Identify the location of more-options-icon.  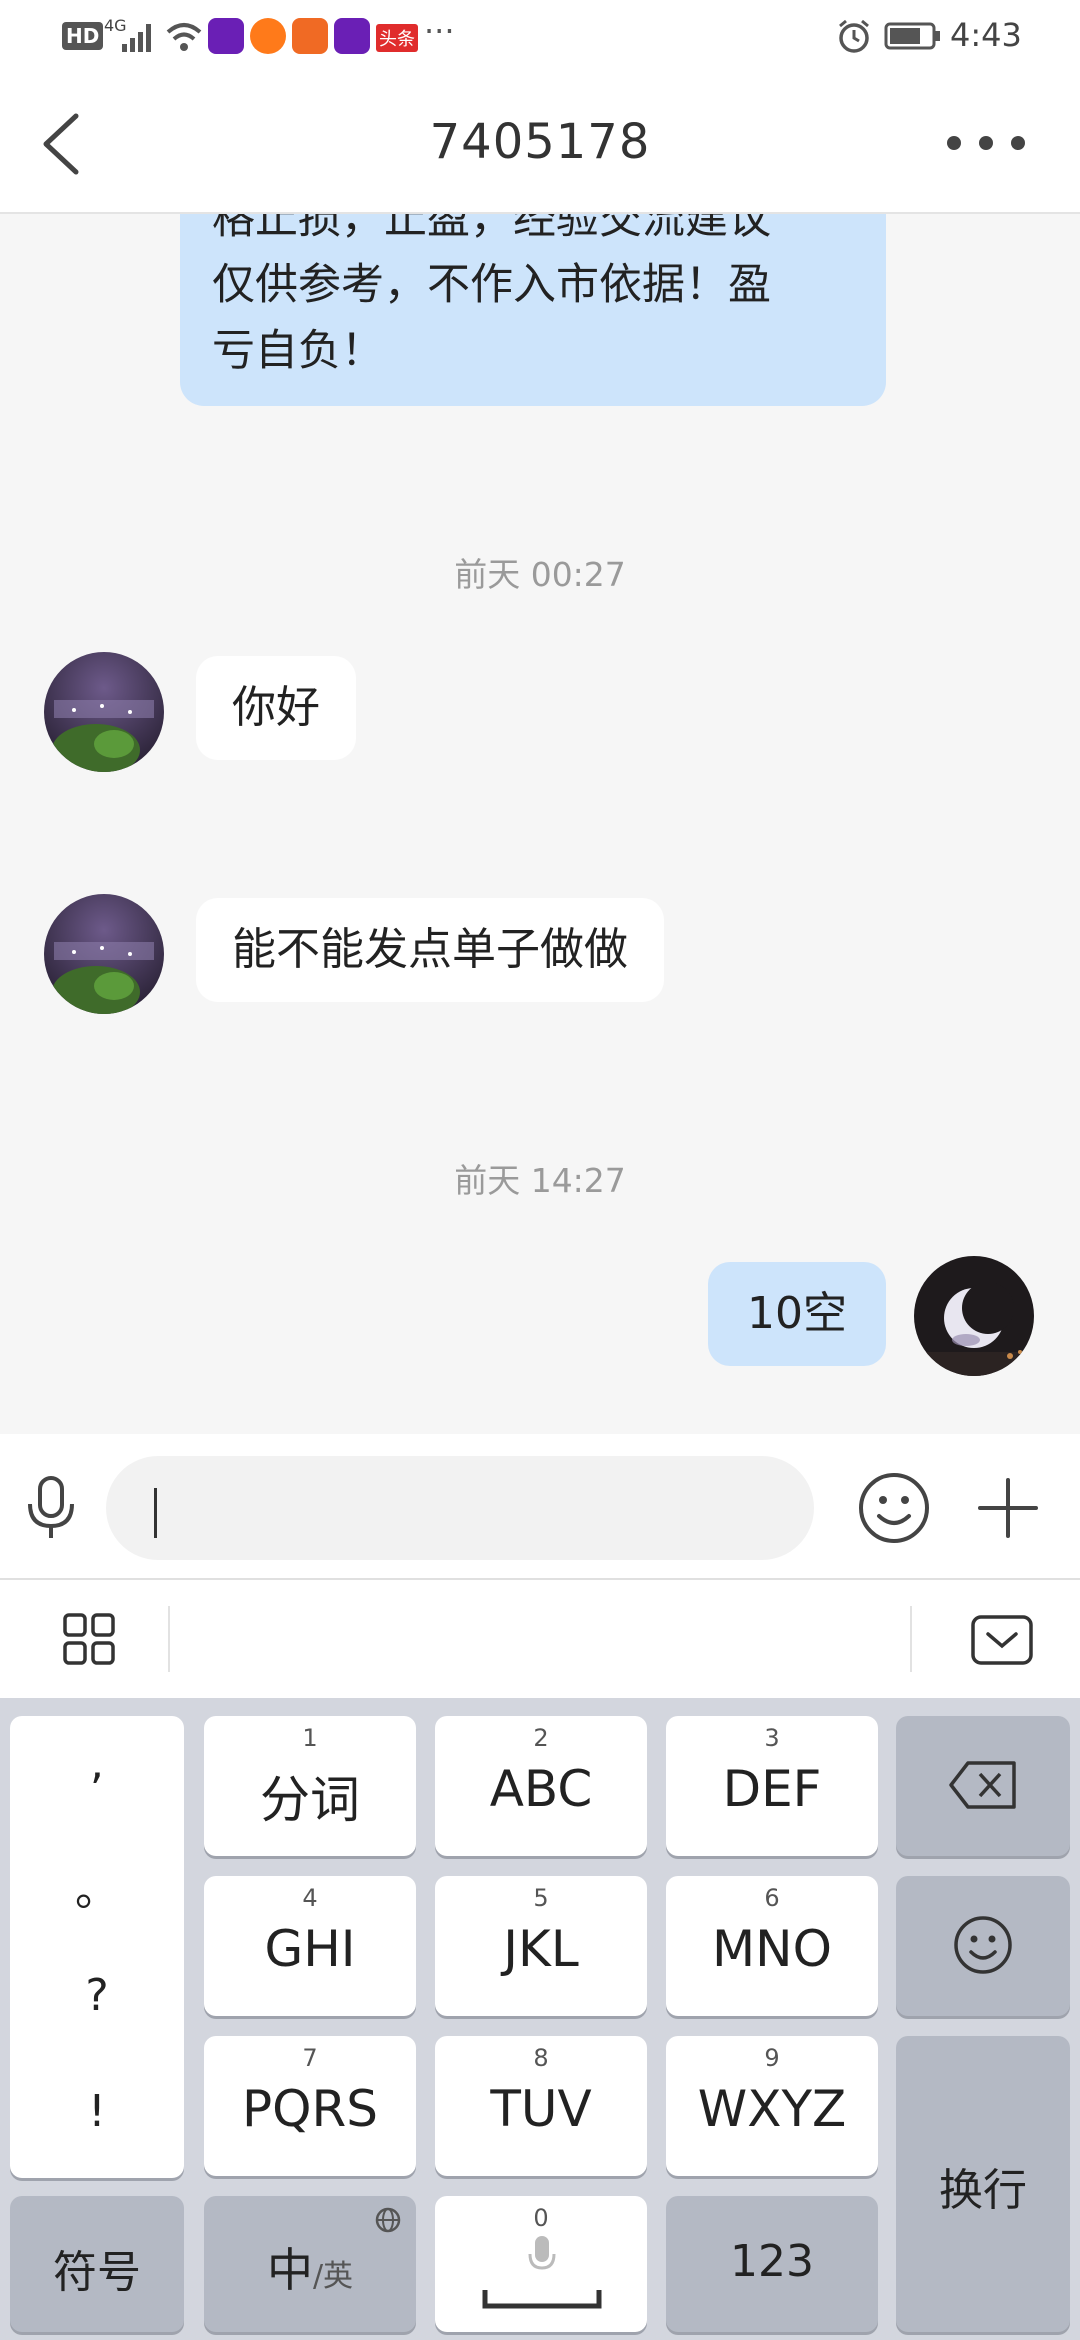
(989, 143).